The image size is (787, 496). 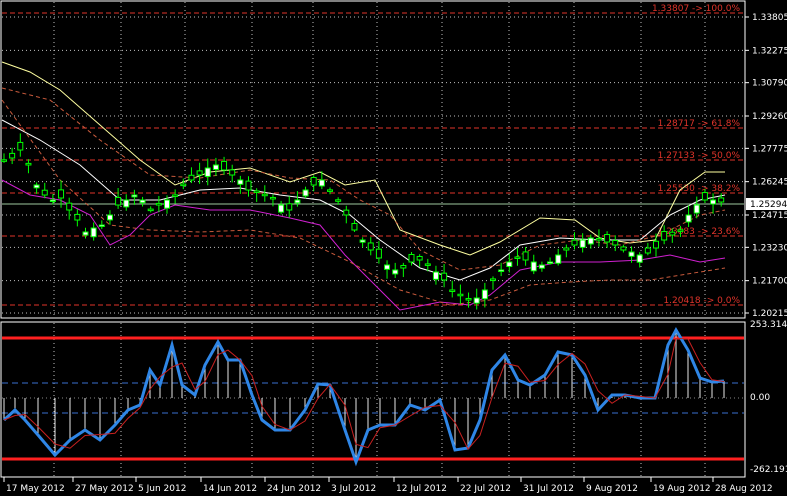 What do you see at coordinates (769, 248) in the screenshot?
I see `price-tick-label: 1.23230` at bounding box center [769, 248].